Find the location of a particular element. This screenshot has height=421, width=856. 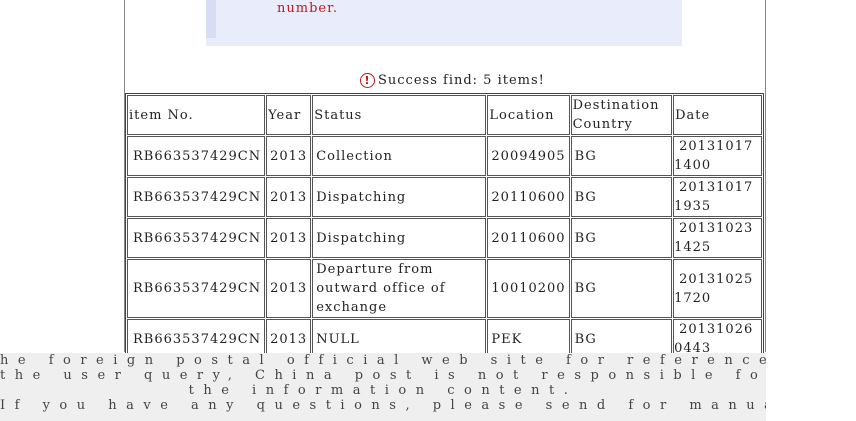

header-status: Status is located at coordinates (399, 115).